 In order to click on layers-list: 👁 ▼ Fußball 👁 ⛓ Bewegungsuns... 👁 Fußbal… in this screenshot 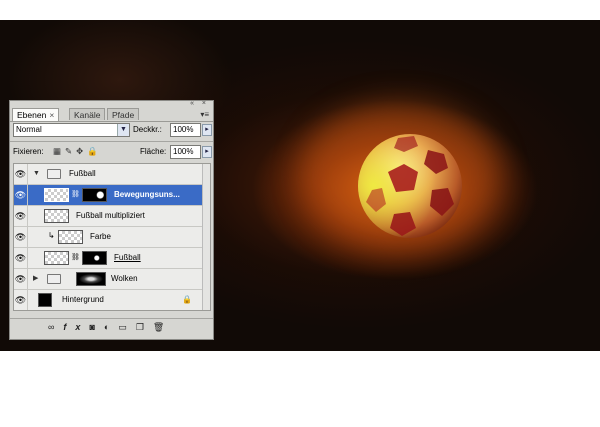, I will do `click(112, 237)`.